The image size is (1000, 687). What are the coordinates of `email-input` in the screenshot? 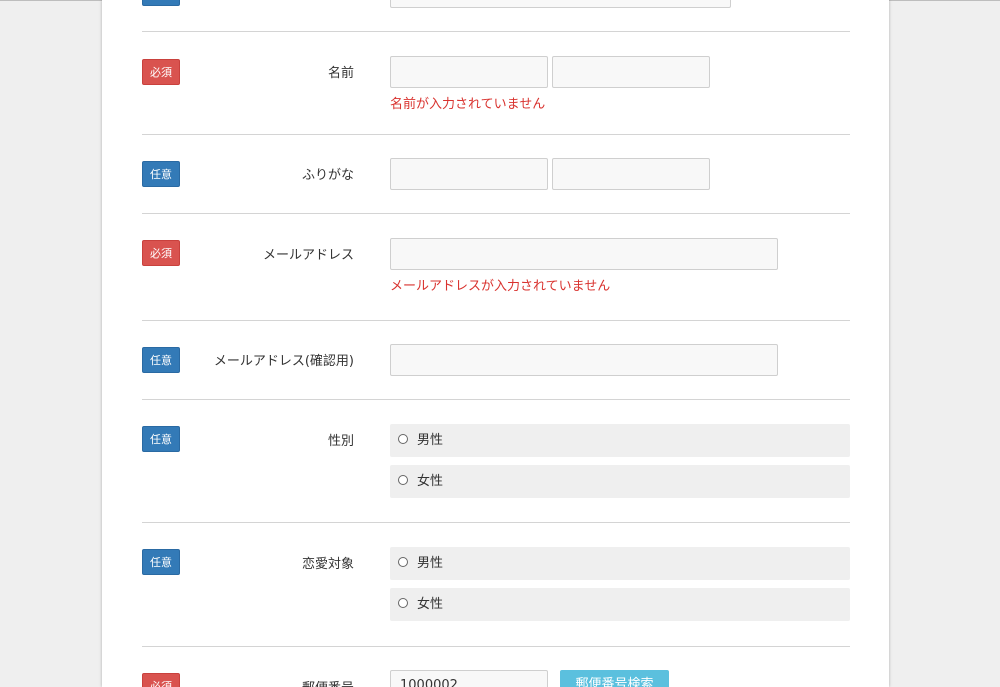 It's located at (584, 254).